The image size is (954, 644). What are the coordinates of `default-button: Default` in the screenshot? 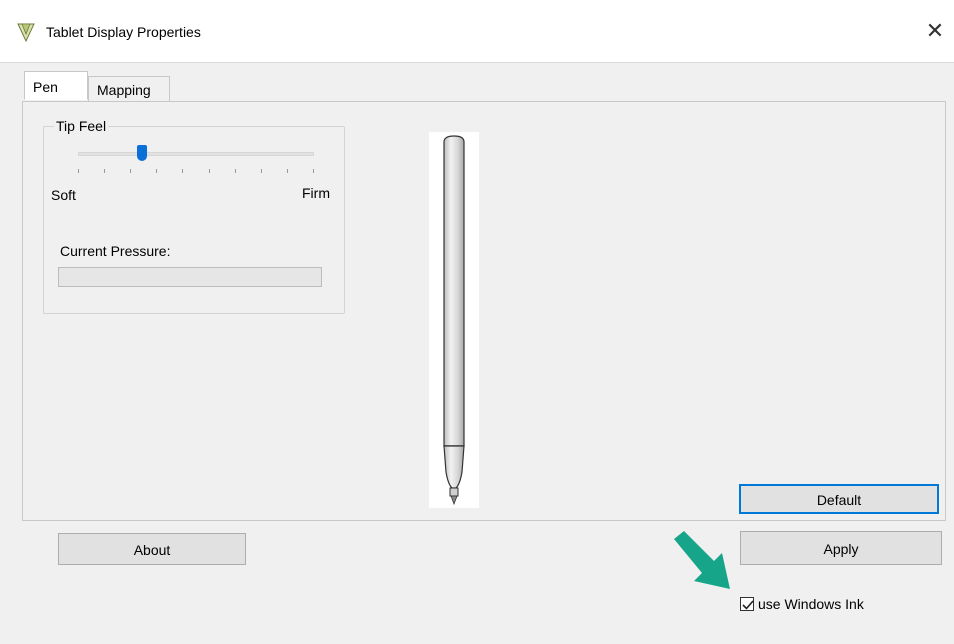 It's located at (839, 499).